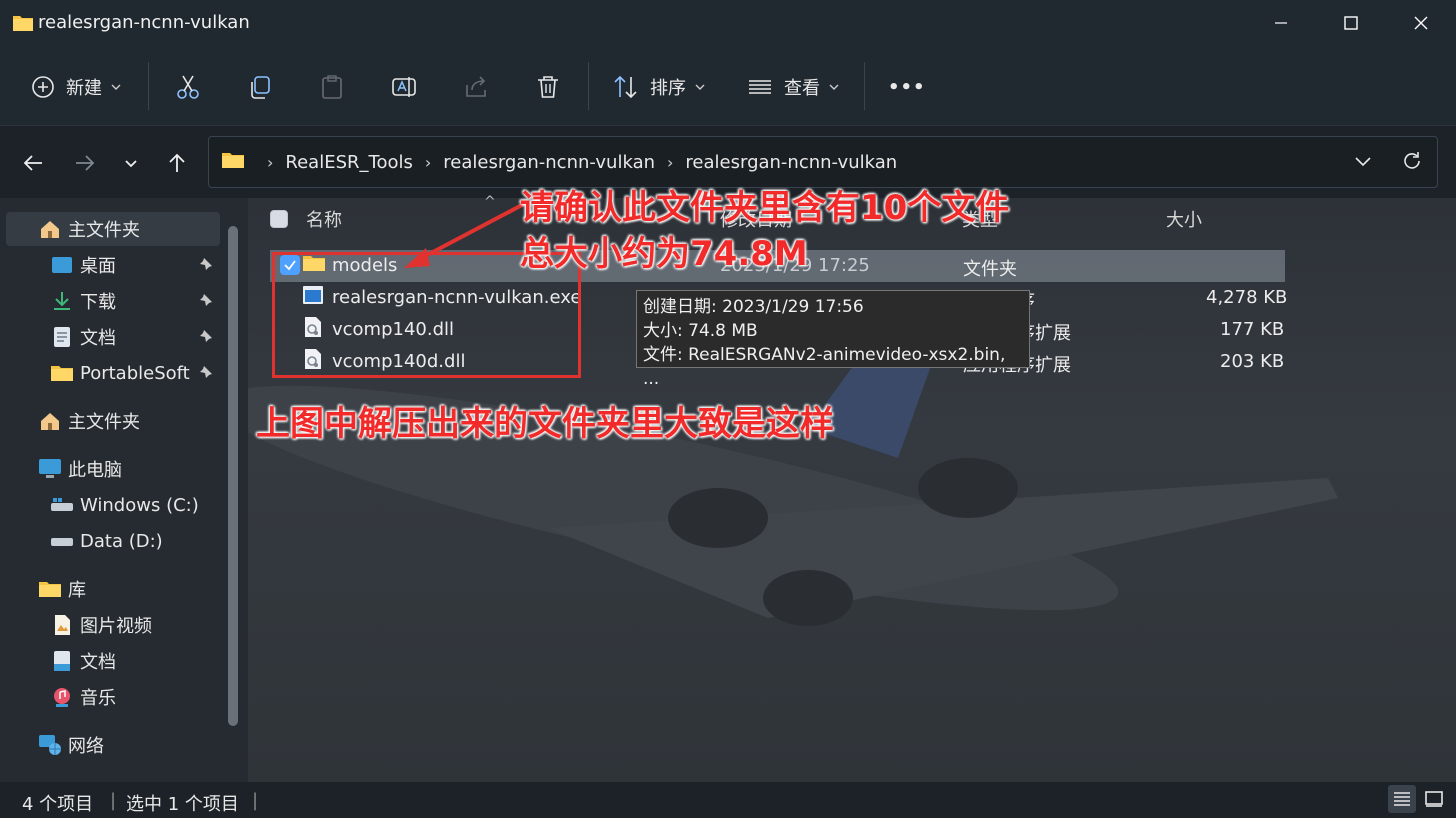  I want to click on arrow-left-icon, so click(32, 163).